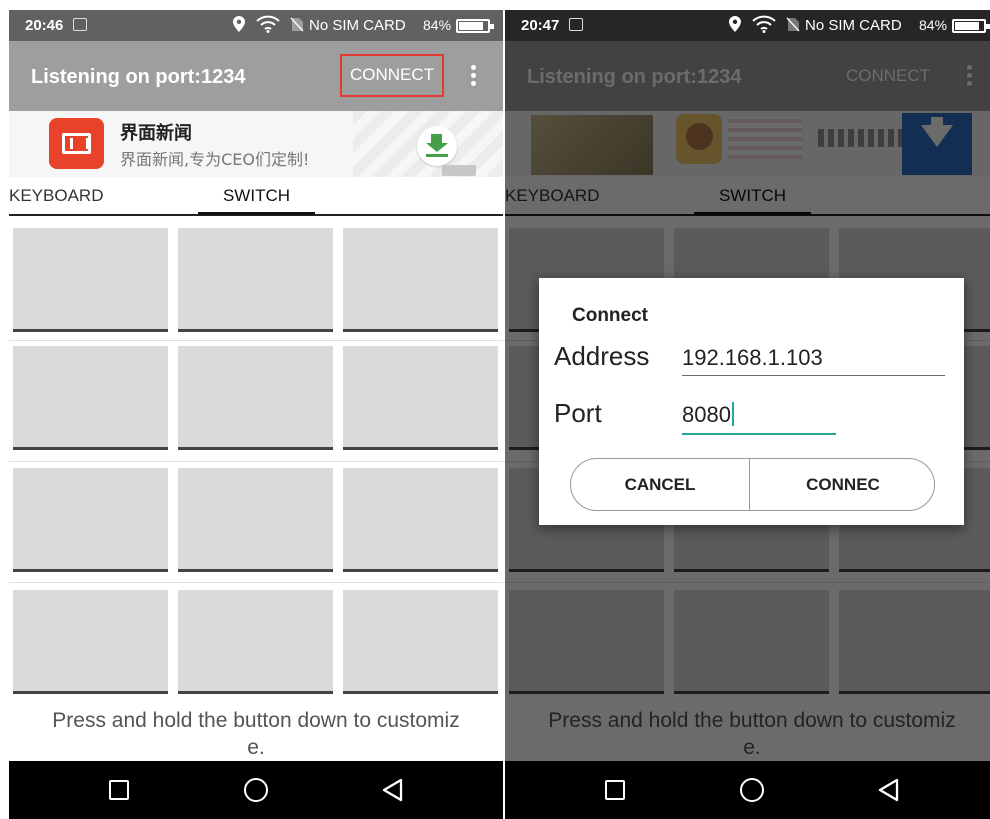  Describe the element at coordinates (842, 484) in the screenshot. I see `dialog-connect-button: CONNEC` at that location.